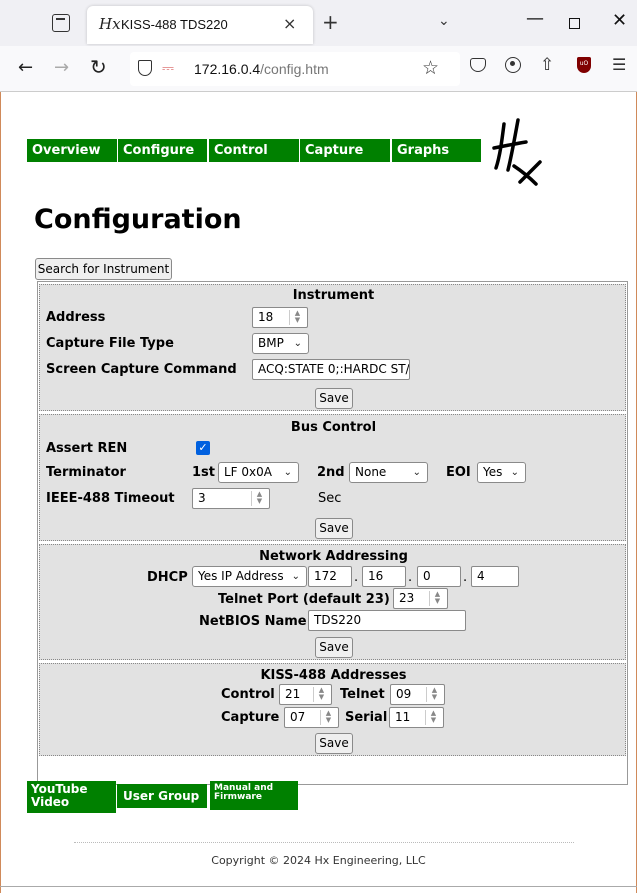  Describe the element at coordinates (167, 577) in the screenshot. I see `dhcp-label: DHCP` at that location.